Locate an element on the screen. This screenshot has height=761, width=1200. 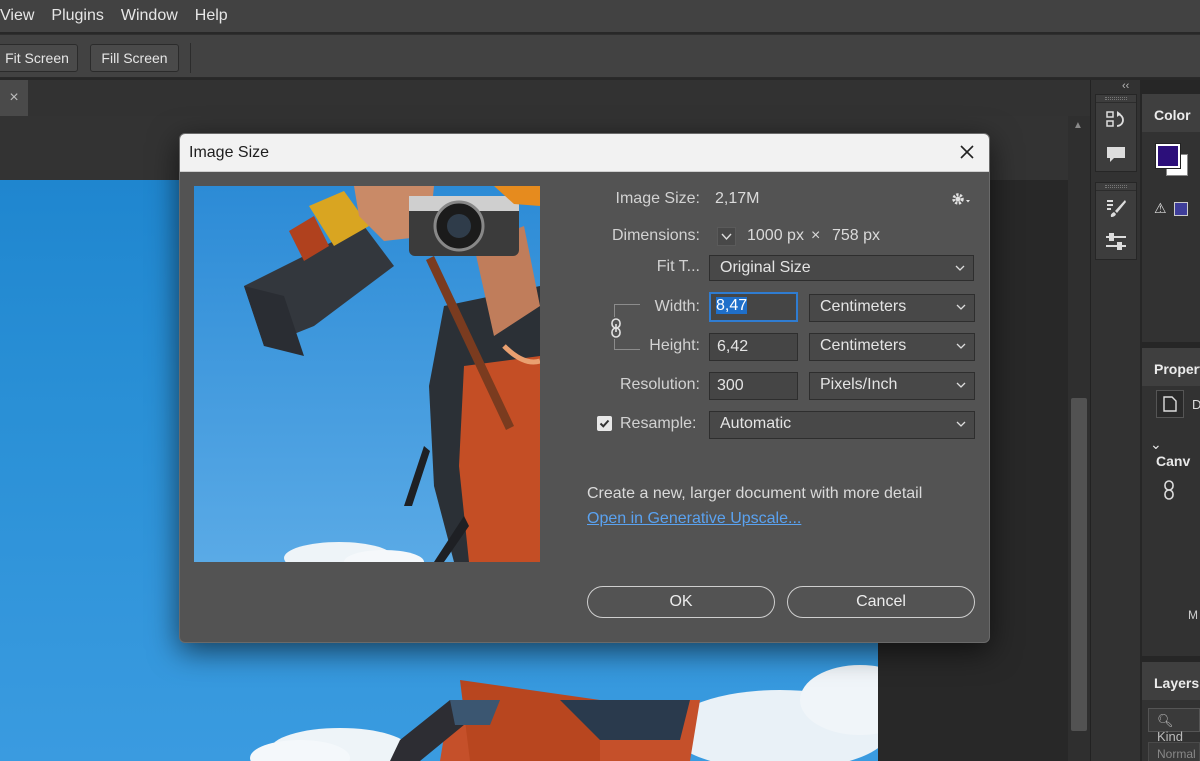
document-icon is located at coordinates (1170, 404).